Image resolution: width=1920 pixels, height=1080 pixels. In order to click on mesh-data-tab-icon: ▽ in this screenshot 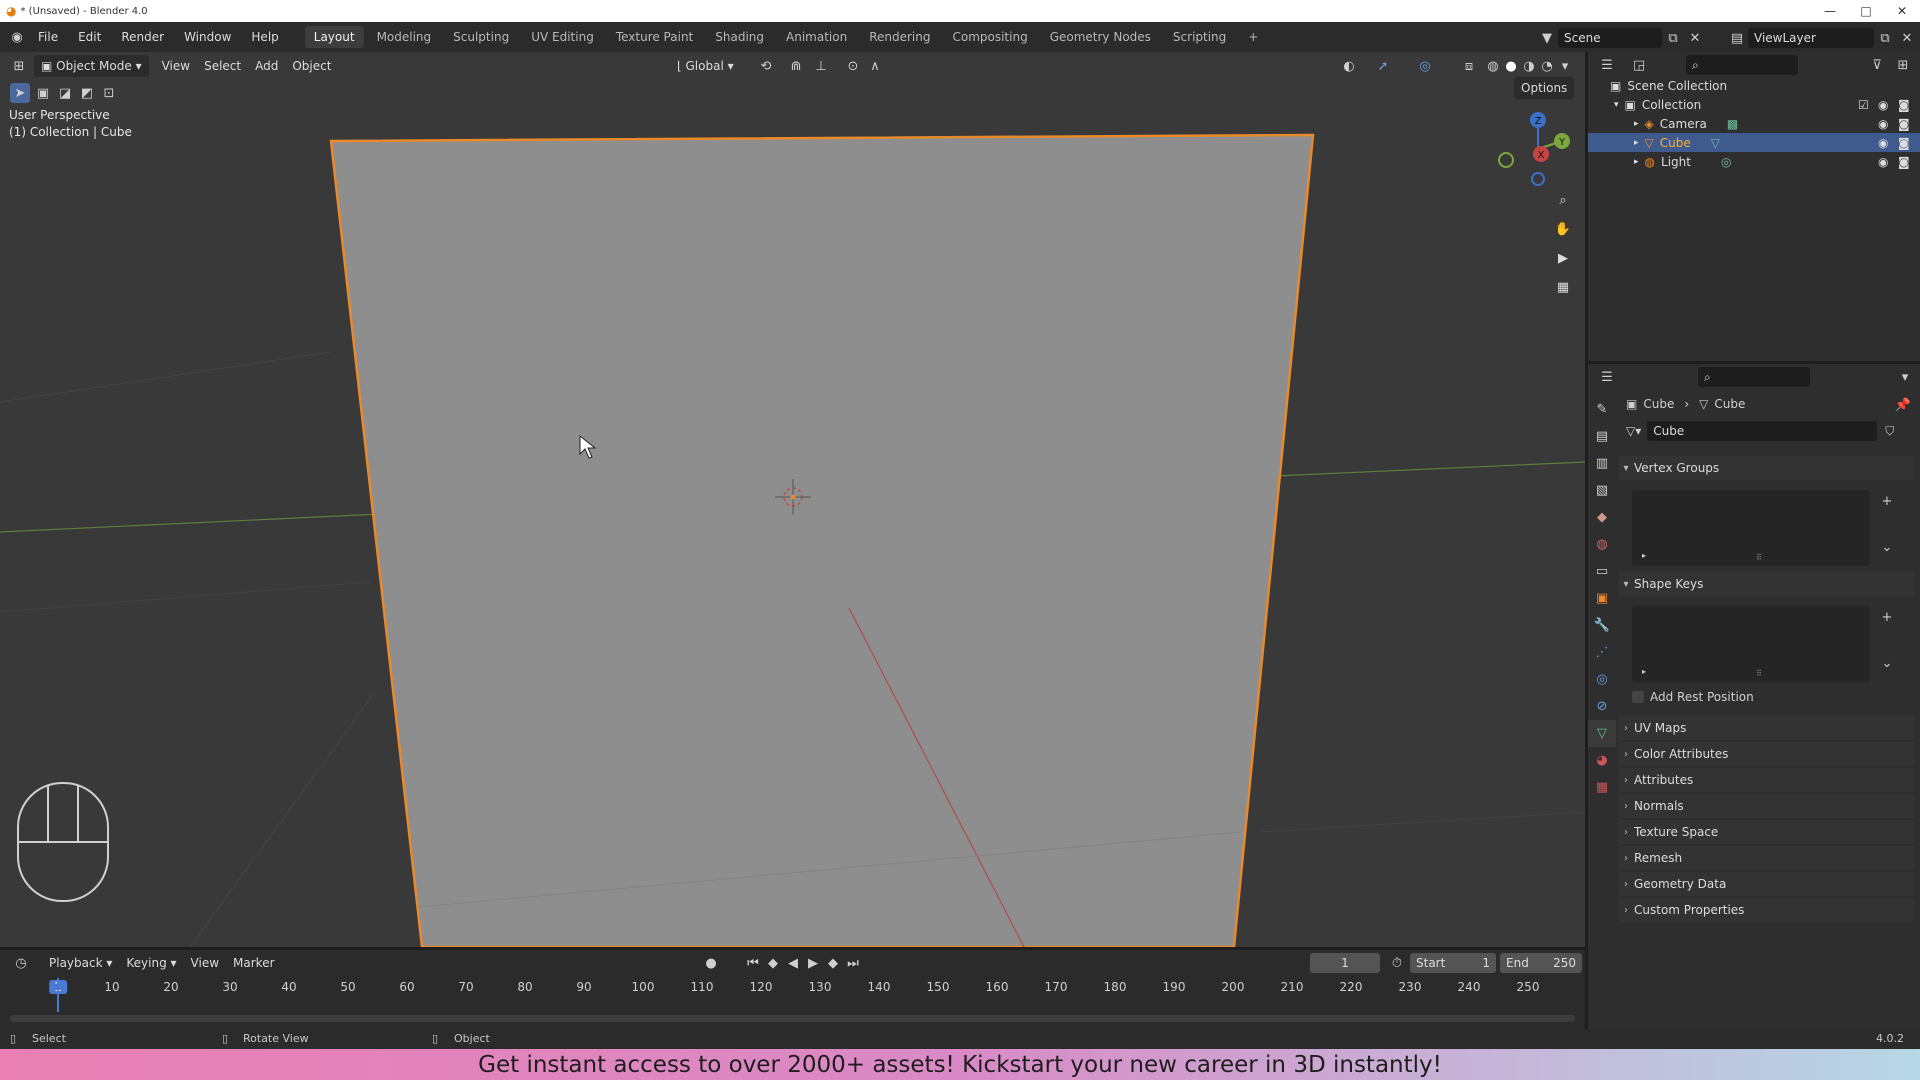, I will do `click(1602, 733)`.